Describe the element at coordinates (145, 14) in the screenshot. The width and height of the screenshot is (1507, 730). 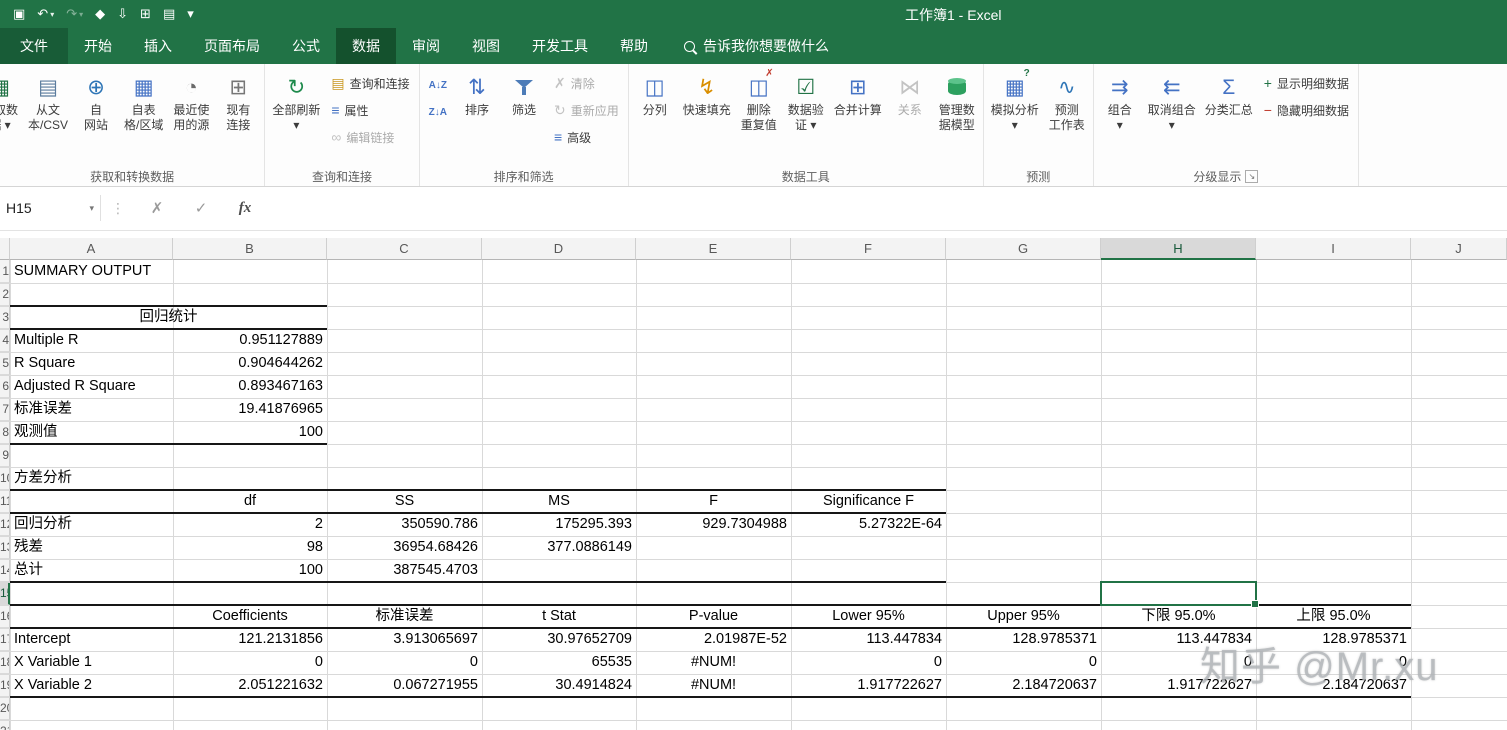
I see `quick-grid-button: ⊞` at that location.